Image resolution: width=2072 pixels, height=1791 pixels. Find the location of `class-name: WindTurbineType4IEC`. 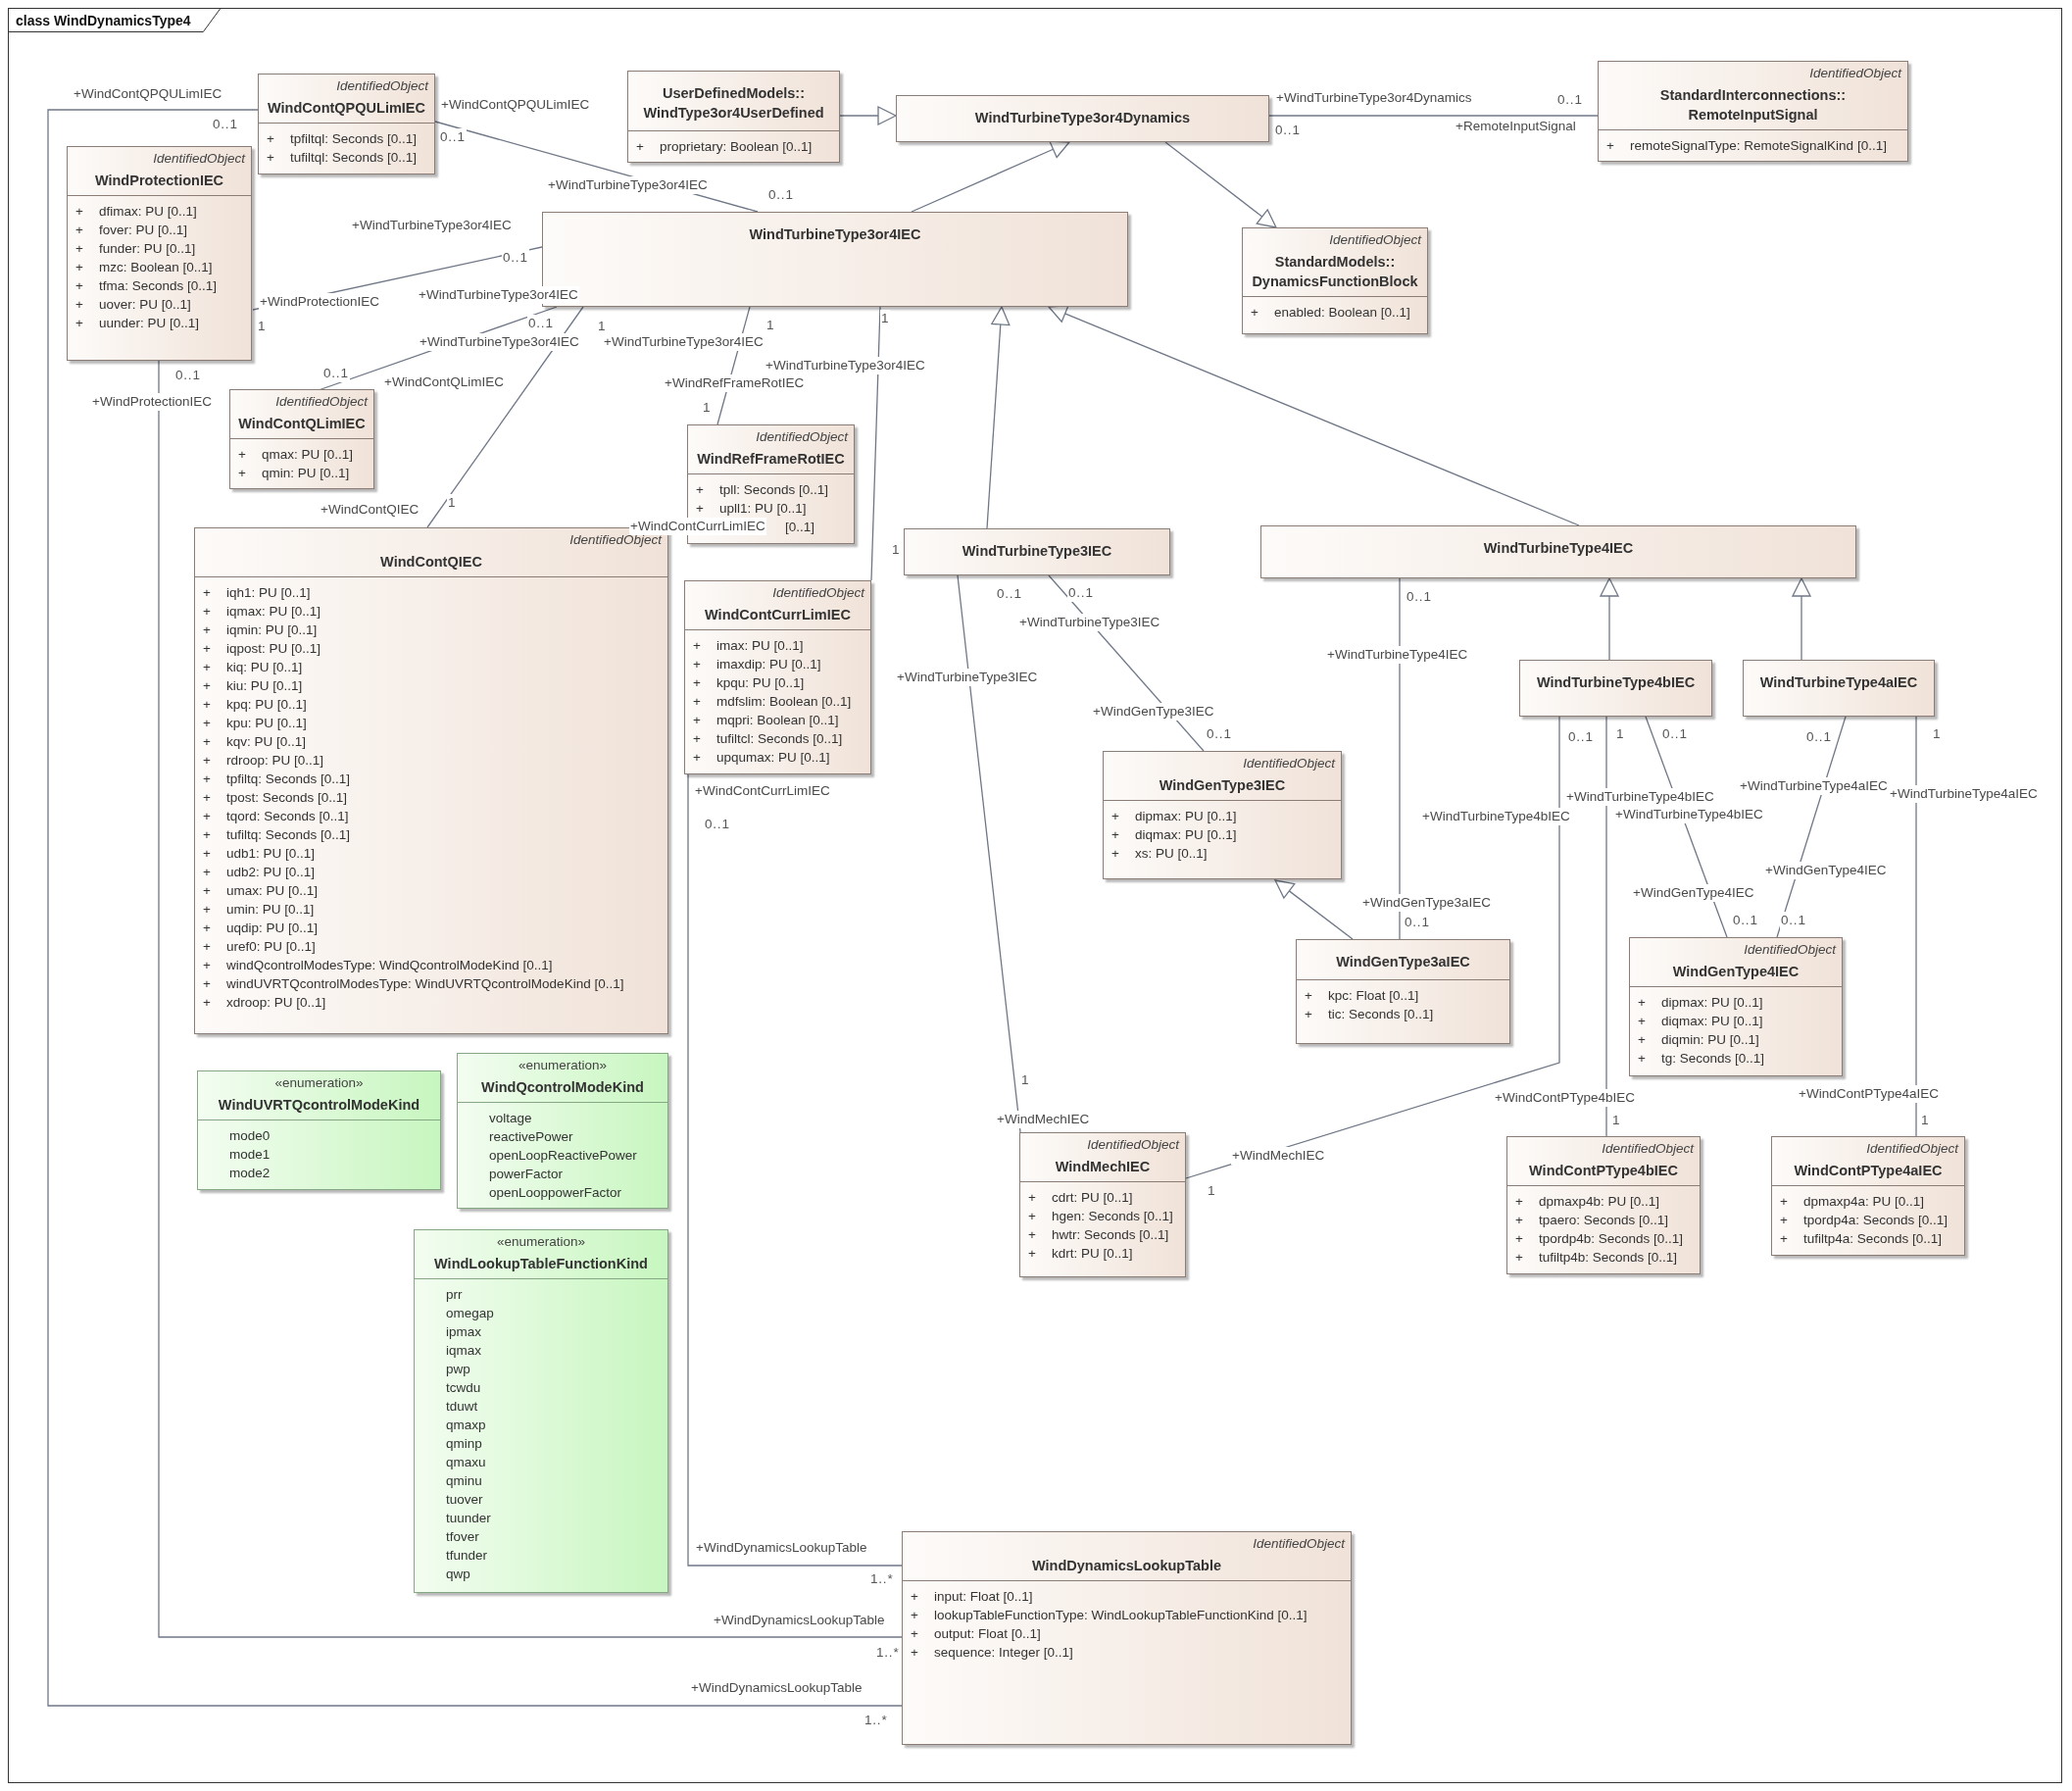

class-name: WindTurbineType4IEC is located at coordinates (1558, 548).